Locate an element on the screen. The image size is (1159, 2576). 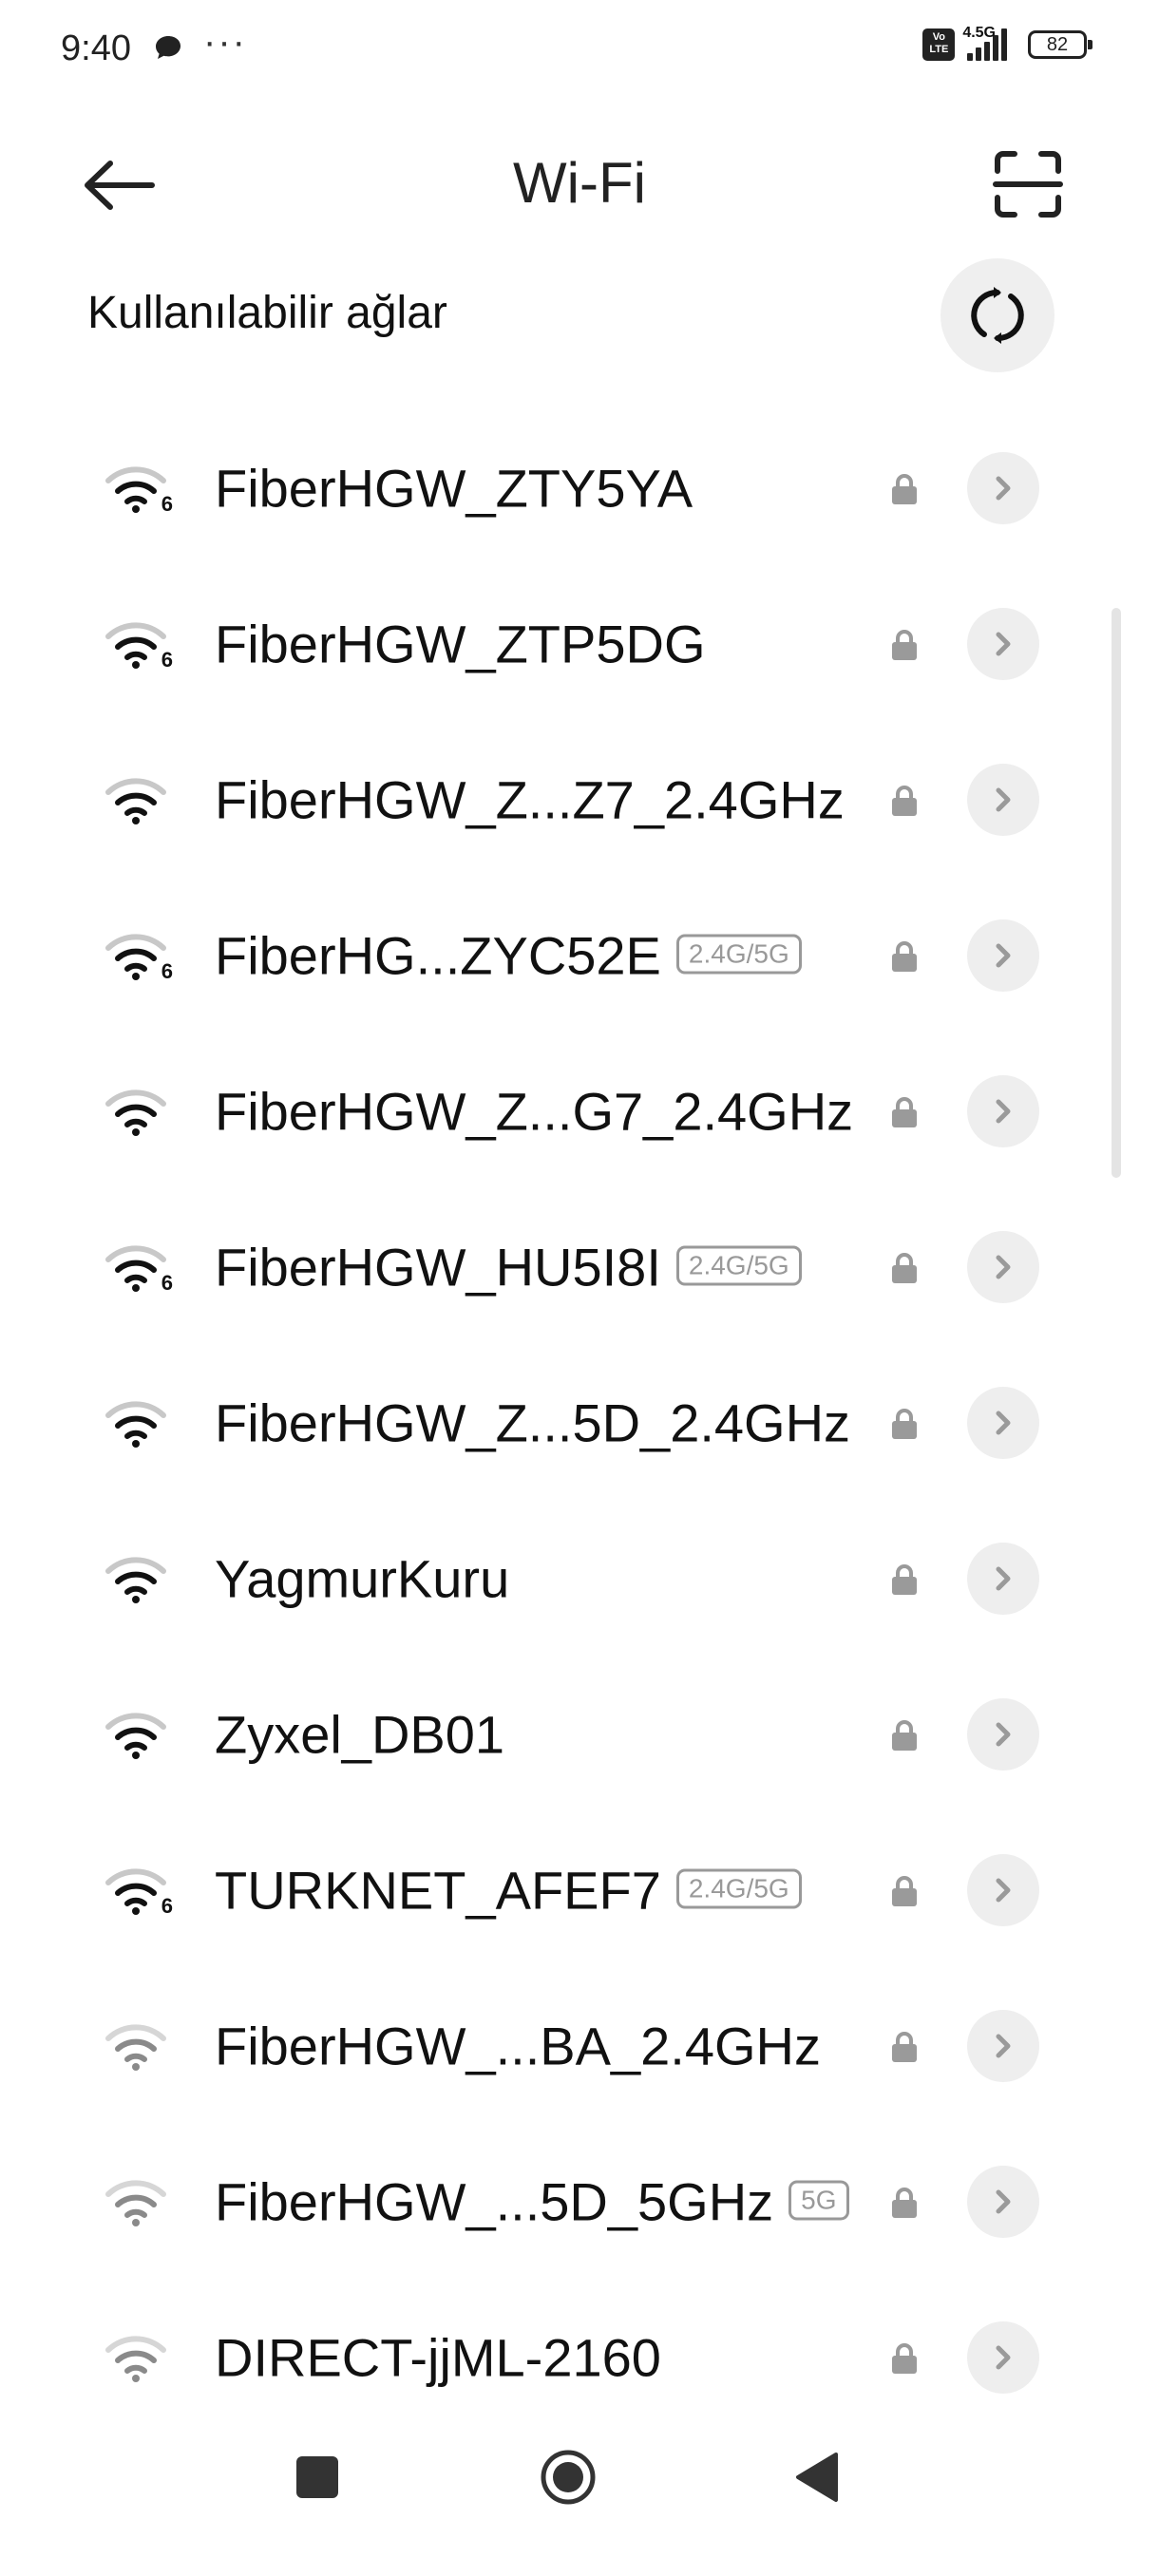
ssid-text: FiberHGW_ZTY5YA is located at coordinates (454, 489).